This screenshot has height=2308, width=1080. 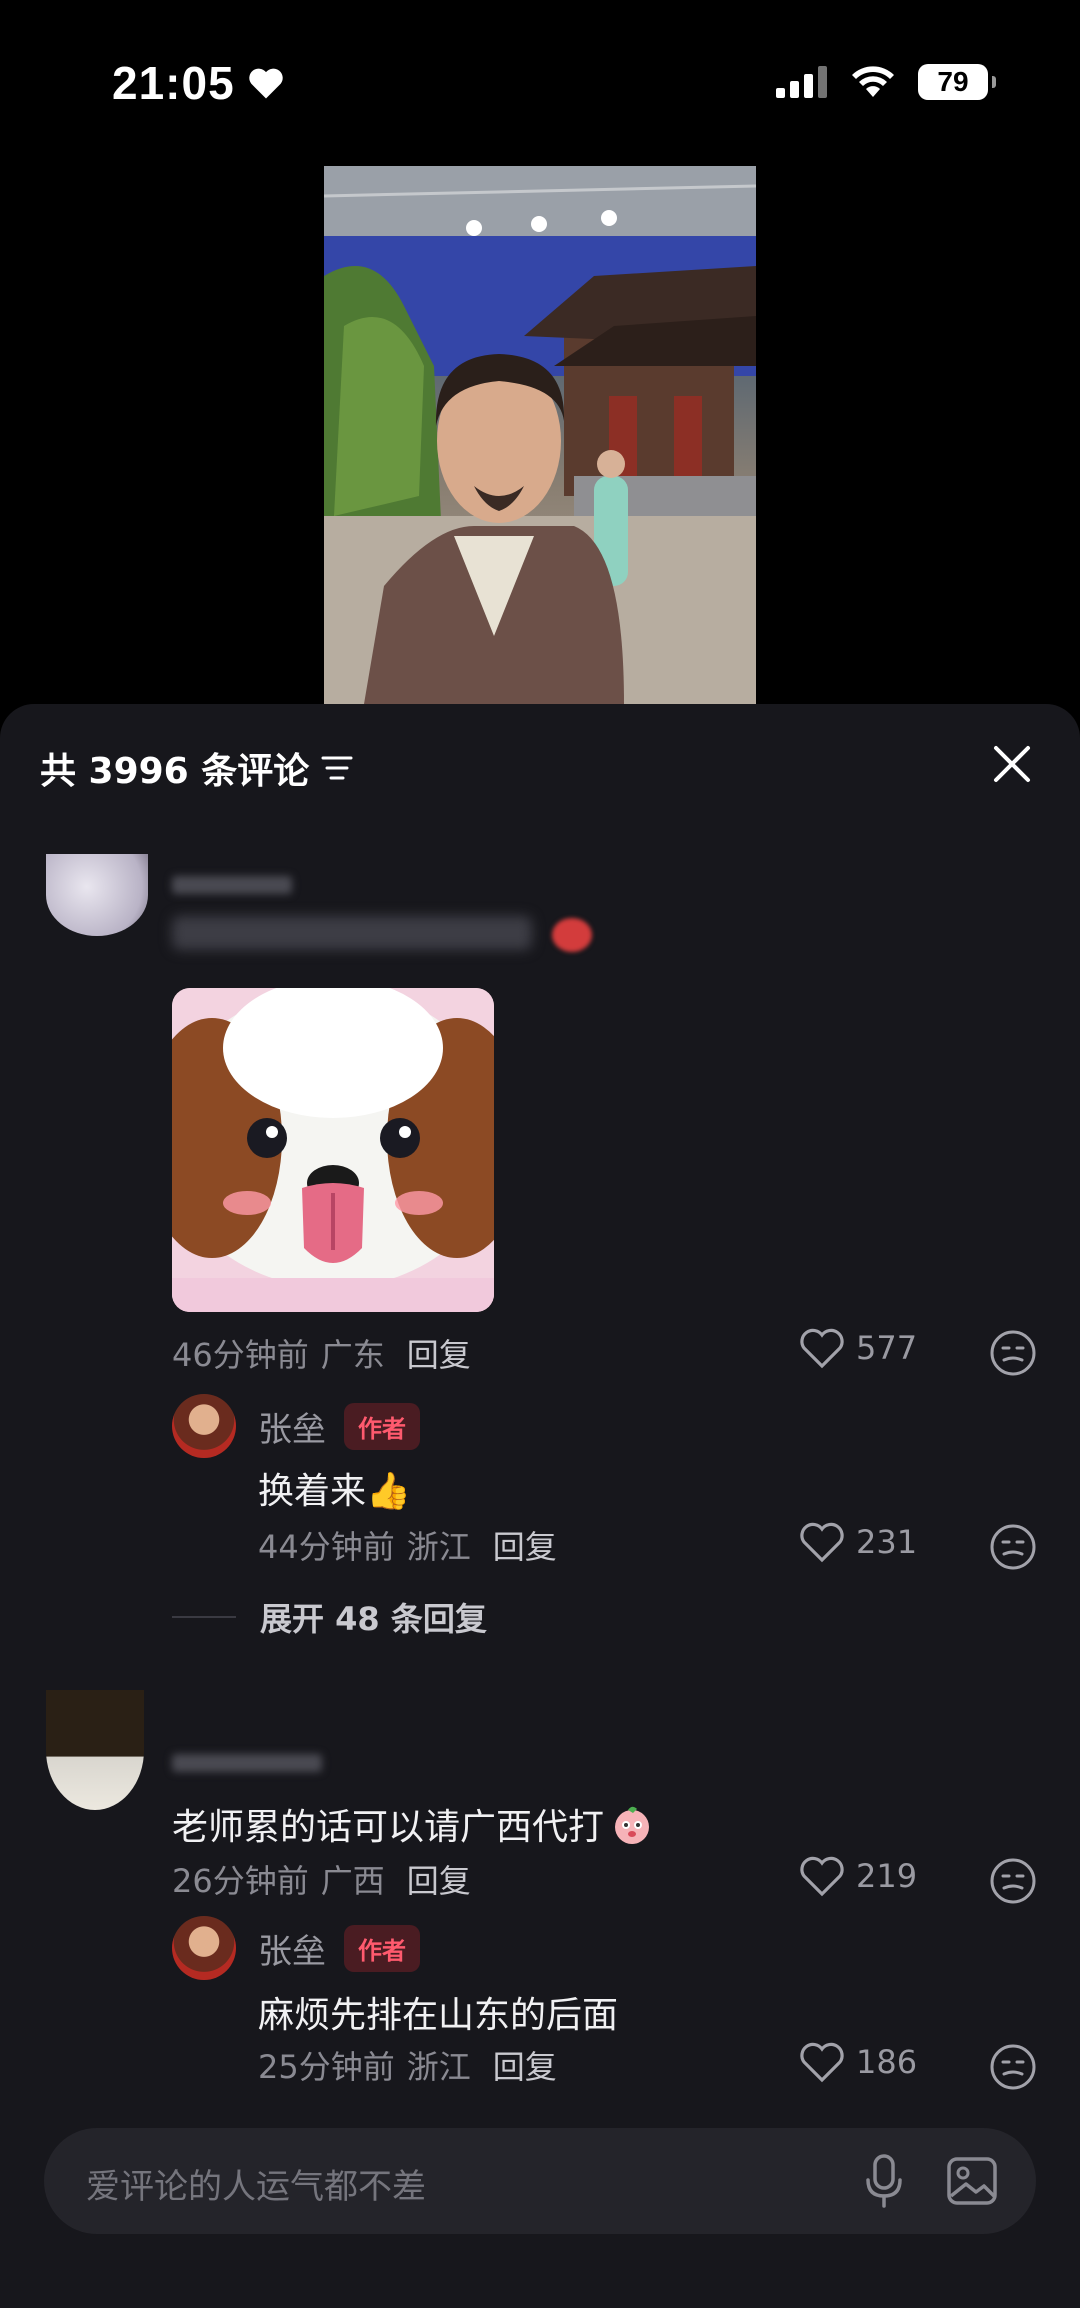 I want to click on status-icons: 79, so click(x=886, y=82).